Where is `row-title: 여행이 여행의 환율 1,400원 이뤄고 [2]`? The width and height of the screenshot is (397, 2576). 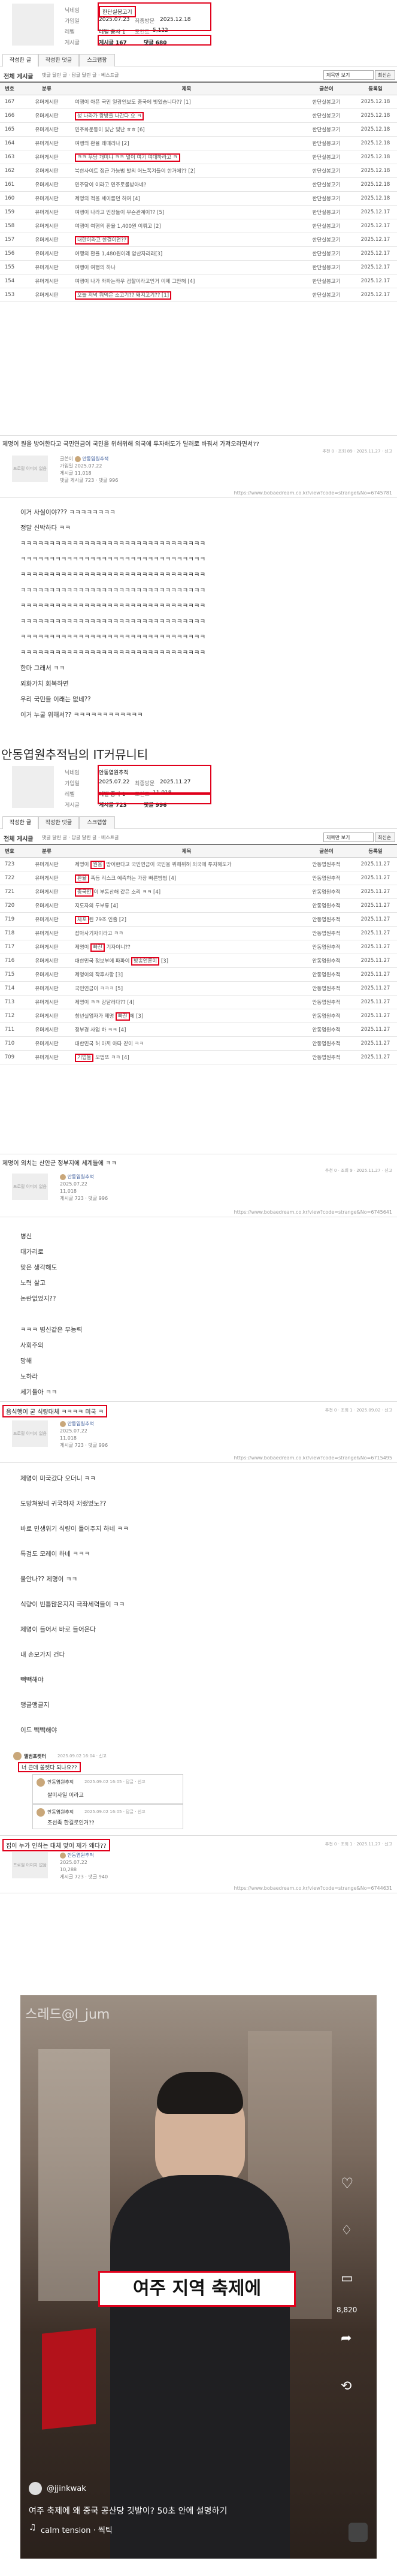
row-title: 여행이 여행의 환율 1,400원 이뤄고 [2] is located at coordinates (186, 226).